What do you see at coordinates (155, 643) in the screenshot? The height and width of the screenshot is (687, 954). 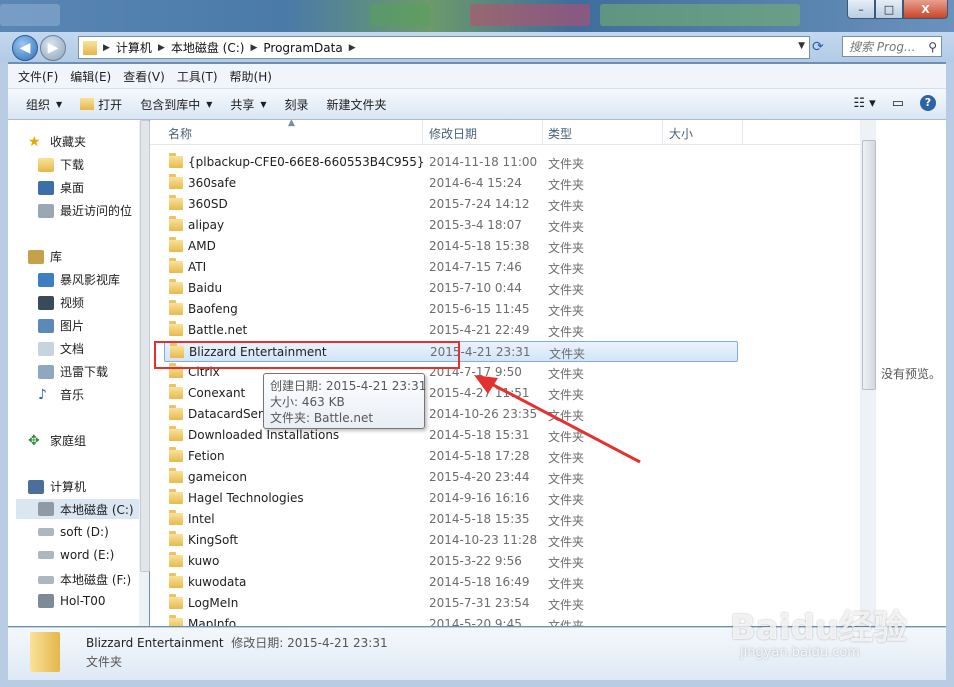 I see `details-name-text: Blizzard Entertainment` at bounding box center [155, 643].